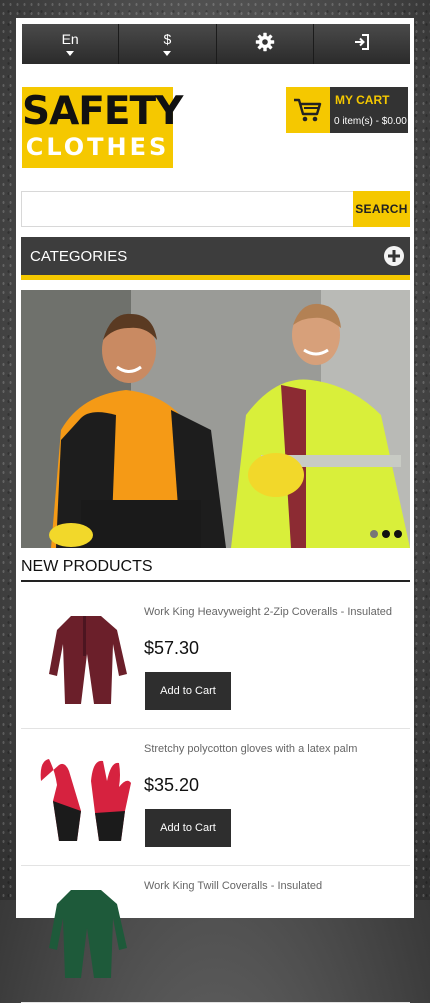 The image size is (430, 1003). What do you see at coordinates (233, 886) in the screenshot?
I see `product-name: Work King Twill Coveralls - Insulated` at bounding box center [233, 886].